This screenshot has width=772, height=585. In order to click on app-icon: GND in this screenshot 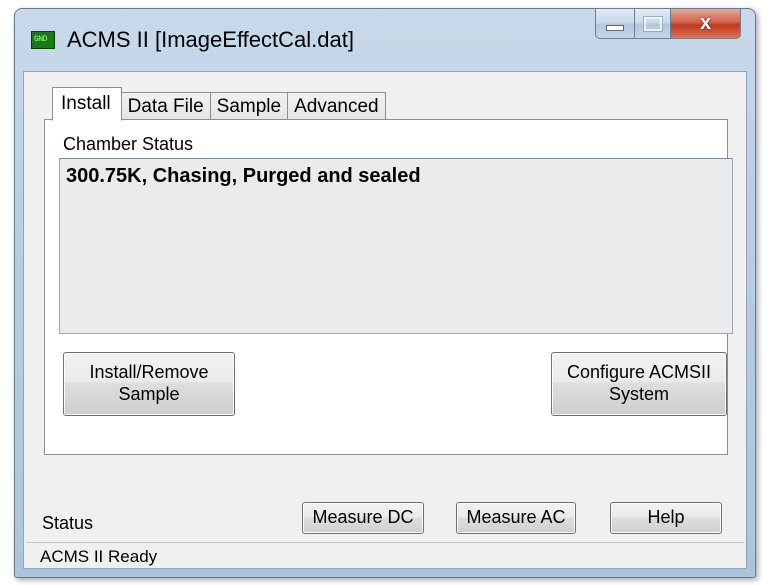, I will do `click(43, 40)`.